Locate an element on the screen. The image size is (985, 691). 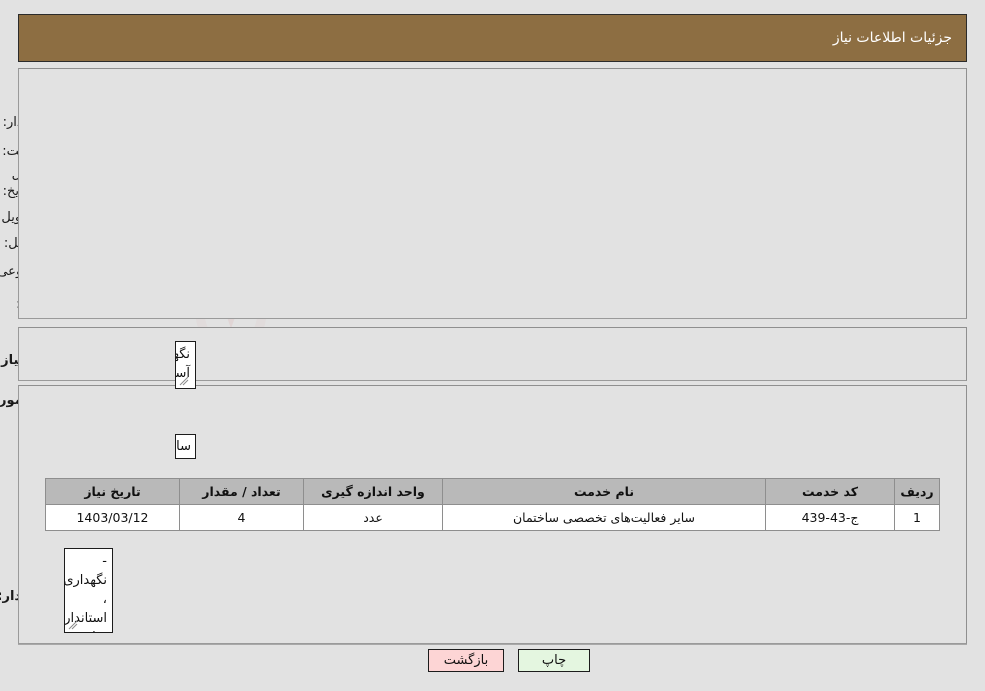
th-row-no: ردیف is located at coordinates (917, 491).